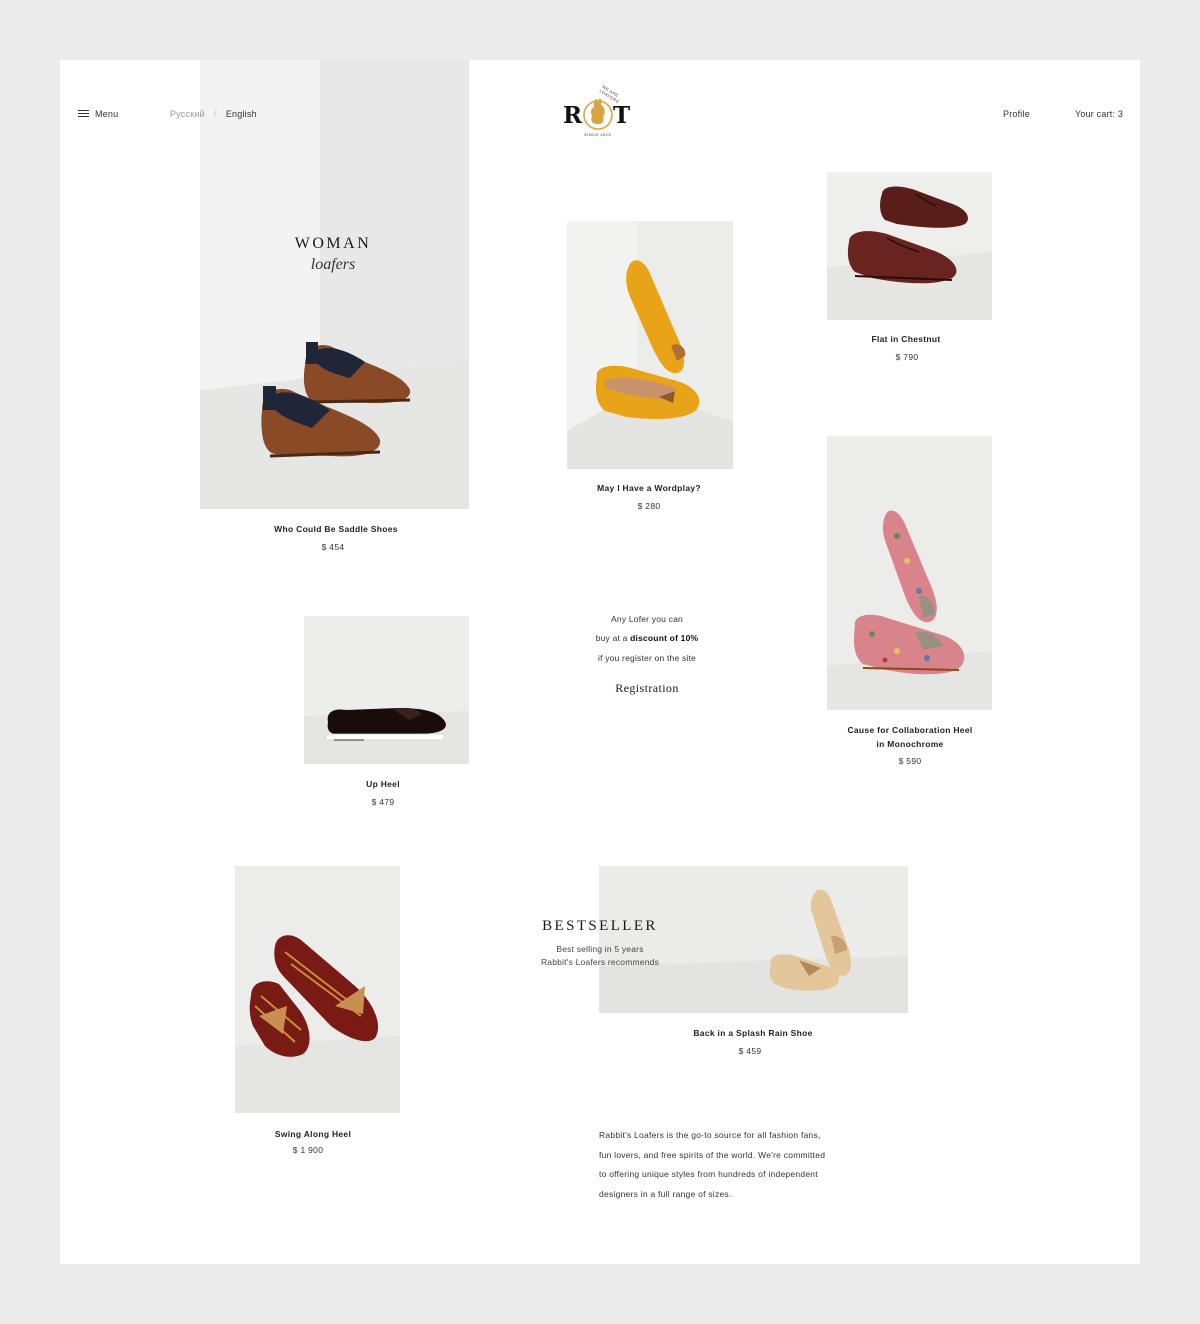 The height and width of the screenshot is (1324, 1200). Describe the element at coordinates (753, 939) in the screenshot. I see `bestseller-image` at that location.